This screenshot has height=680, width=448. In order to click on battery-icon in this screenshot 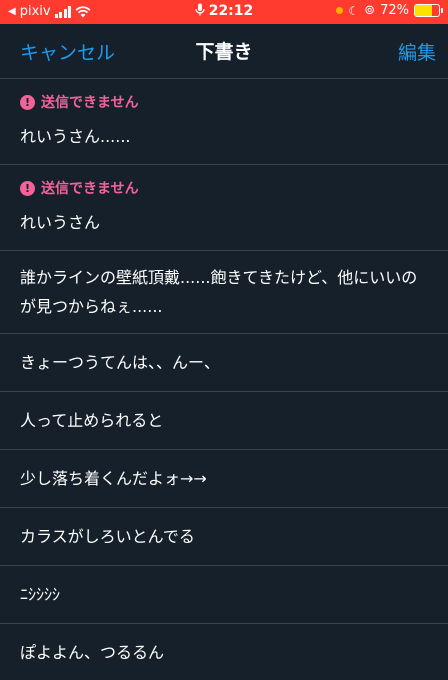, I will do `click(428, 10)`.